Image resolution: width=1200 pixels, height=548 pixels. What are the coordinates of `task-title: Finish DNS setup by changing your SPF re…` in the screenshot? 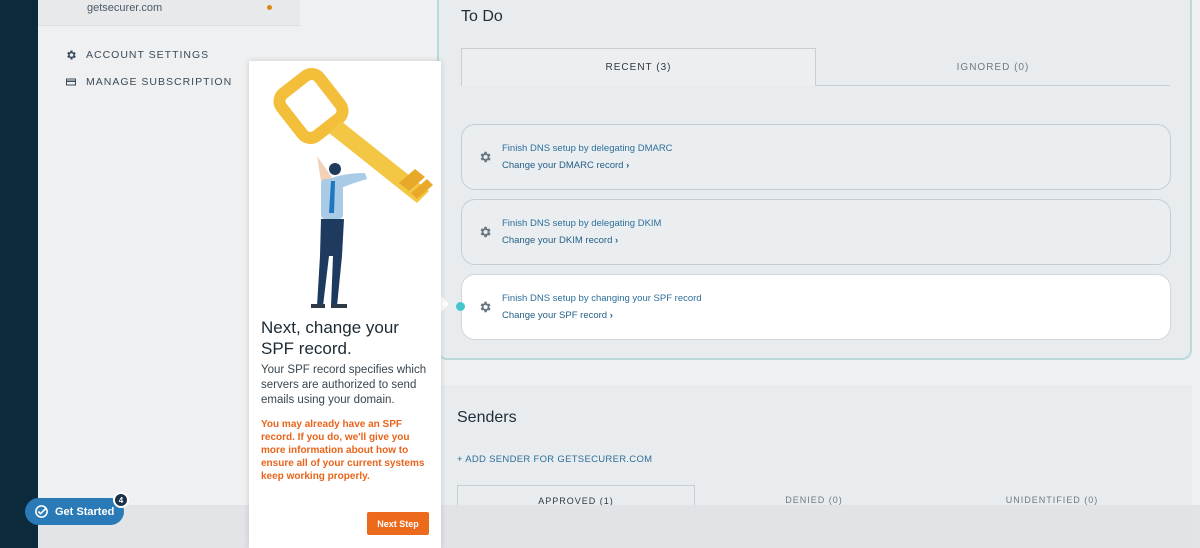 It's located at (602, 298).